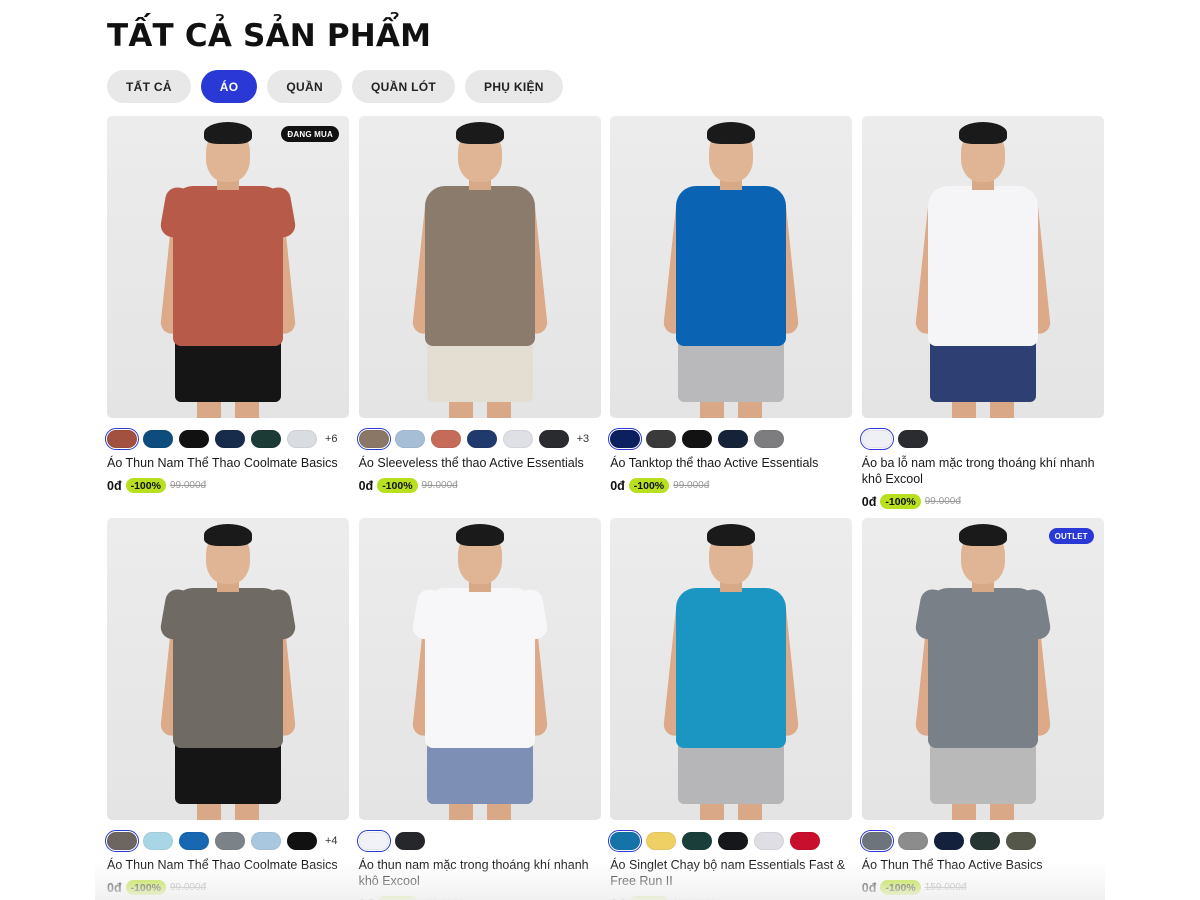  What do you see at coordinates (149, 86) in the screenshot?
I see `tab-all: TẤT CẢ` at bounding box center [149, 86].